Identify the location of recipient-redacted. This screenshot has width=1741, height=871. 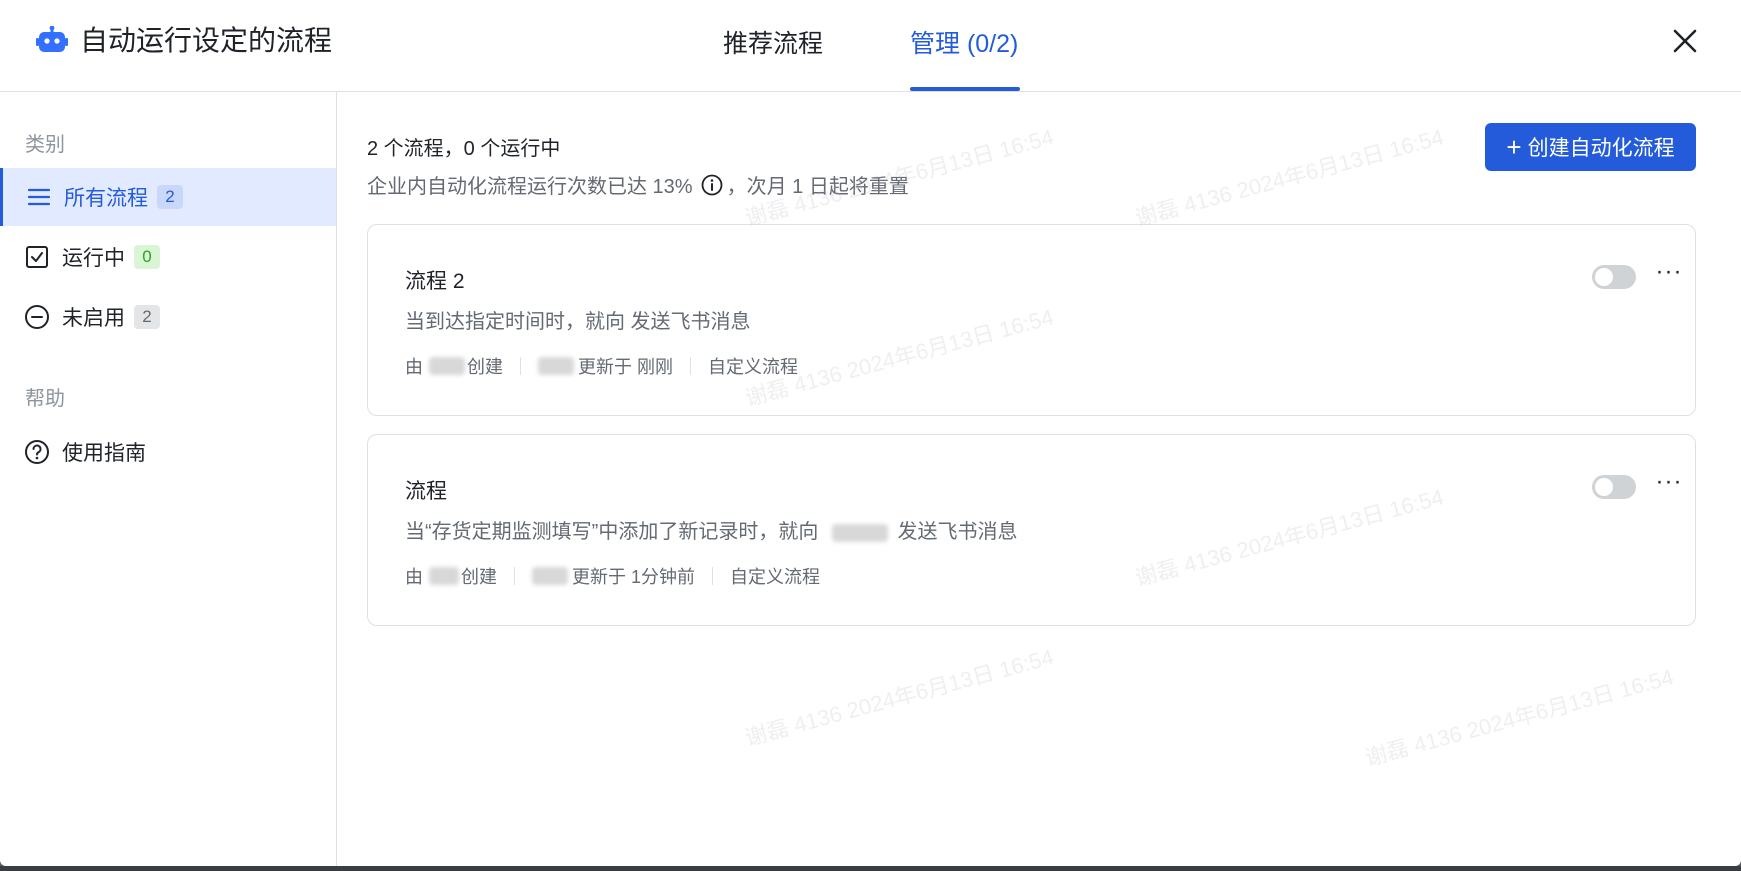
(859, 532).